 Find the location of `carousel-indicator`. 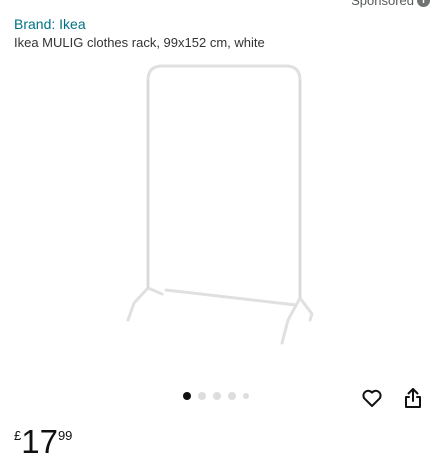

carousel-indicator is located at coordinates (216, 396).